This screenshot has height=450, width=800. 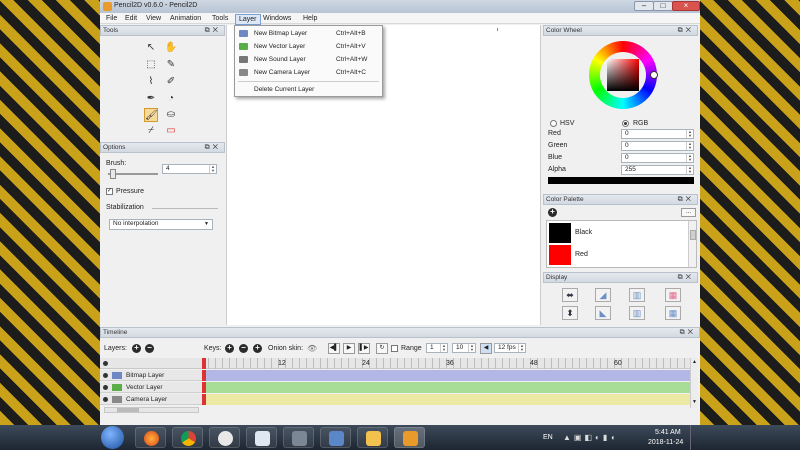 What do you see at coordinates (151, 99) in the screenshot?
I see `pen-tool-icon: ✒` at bounding box center [151, 99].